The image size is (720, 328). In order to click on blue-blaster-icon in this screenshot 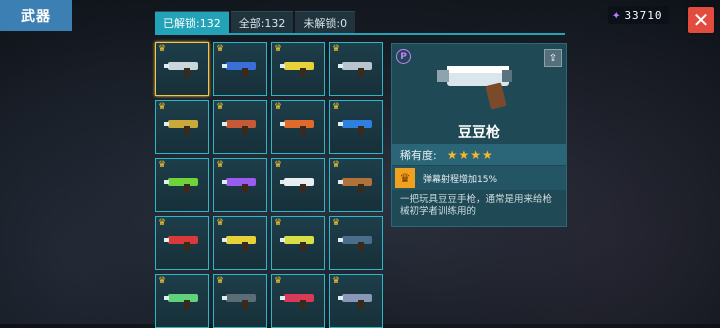, I will do `click(239, 69)`.